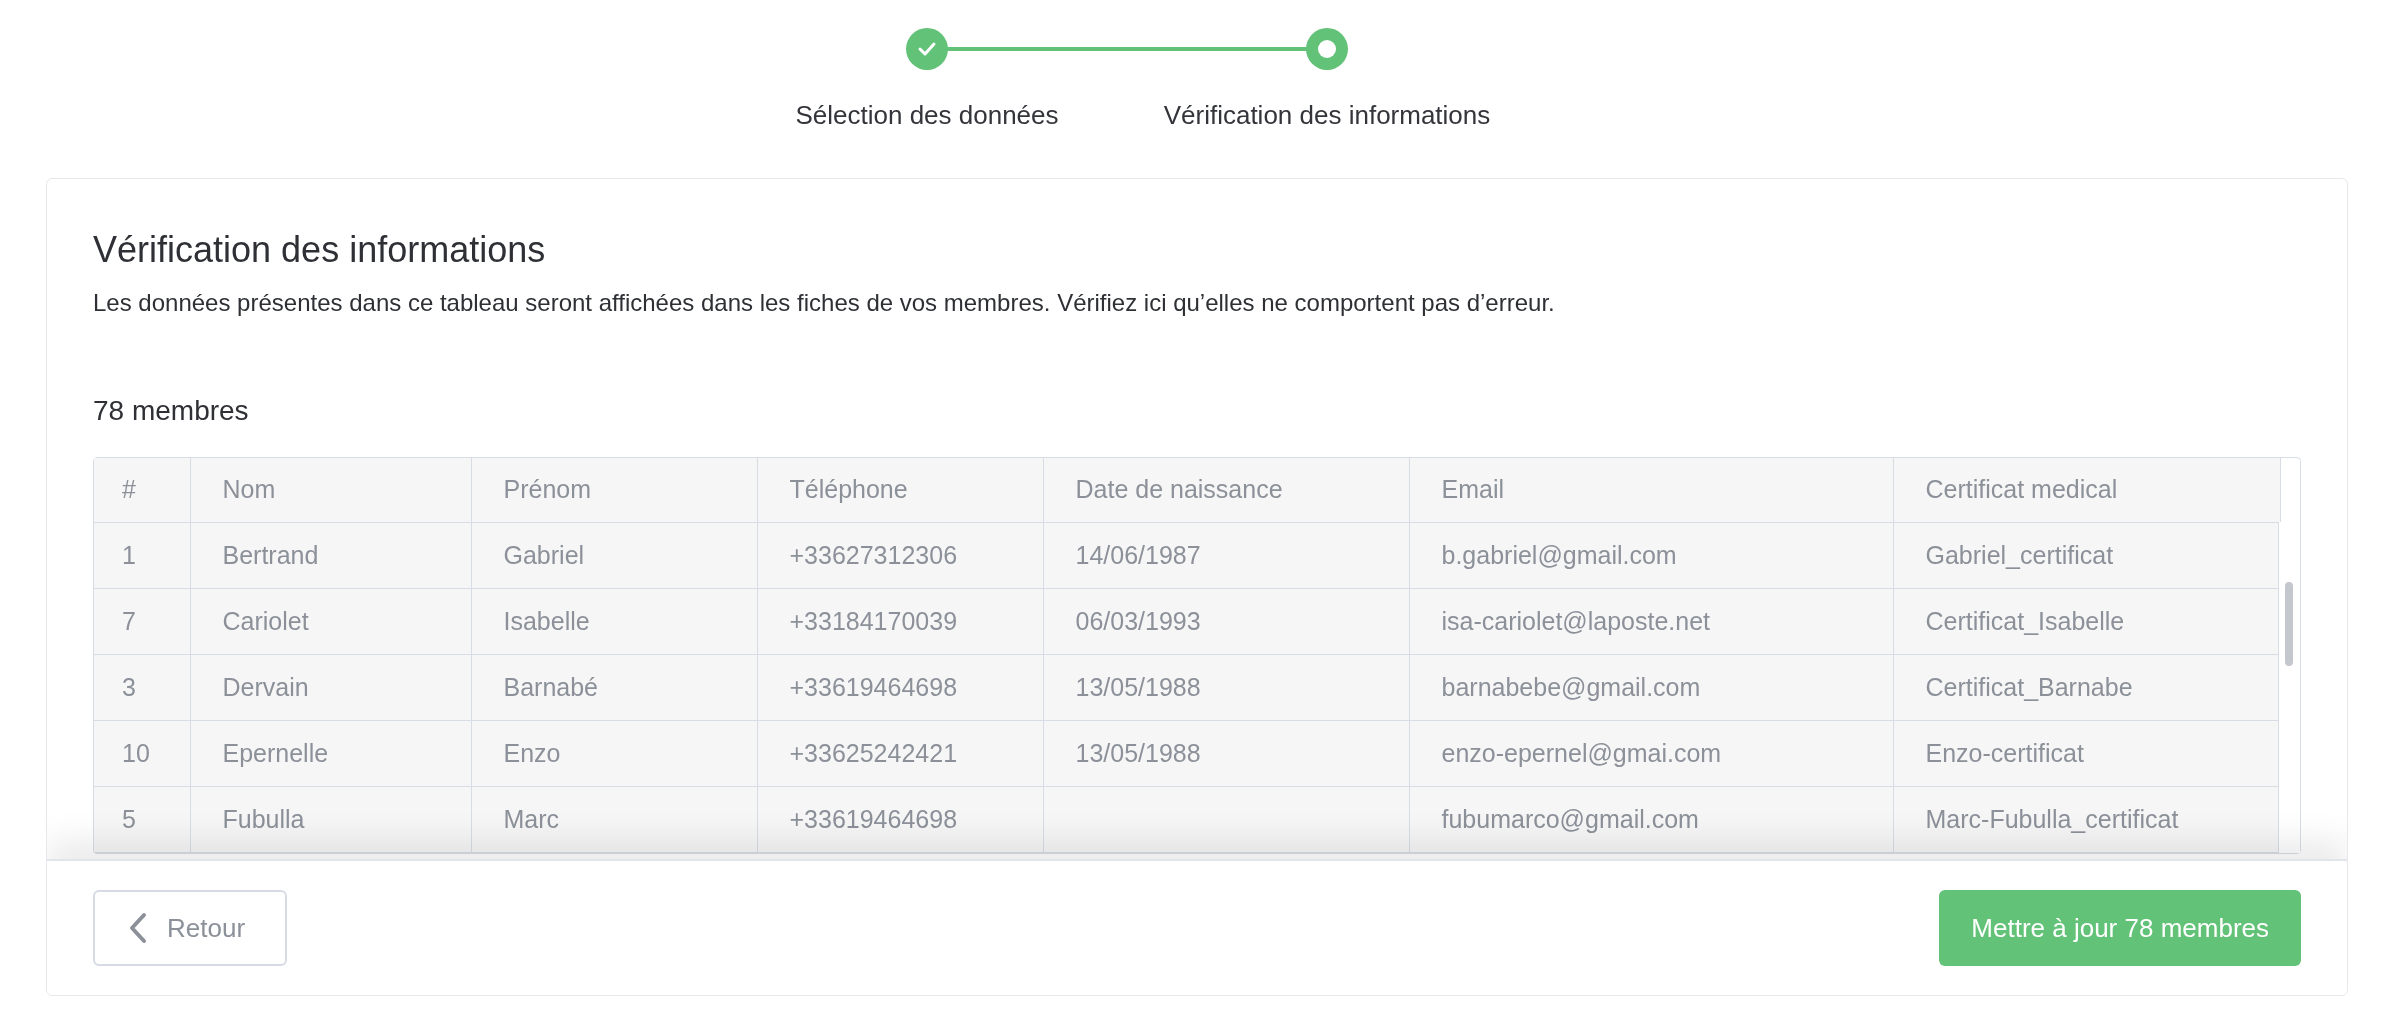  What do you see at coordinates (142, 687) in the screenshot?
I see `table-cell: 3` at bounding box center [142, 687].